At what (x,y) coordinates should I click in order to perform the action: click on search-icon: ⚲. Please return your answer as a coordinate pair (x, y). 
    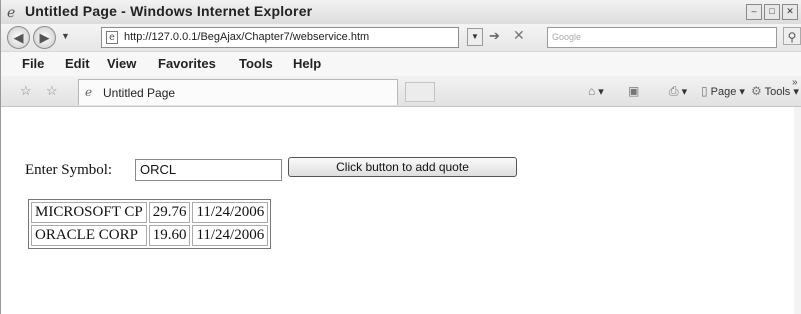
    Looking at the image, I should click on (792, 36).